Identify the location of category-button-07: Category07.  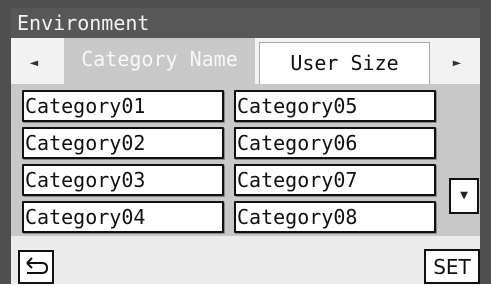
(335, 180).